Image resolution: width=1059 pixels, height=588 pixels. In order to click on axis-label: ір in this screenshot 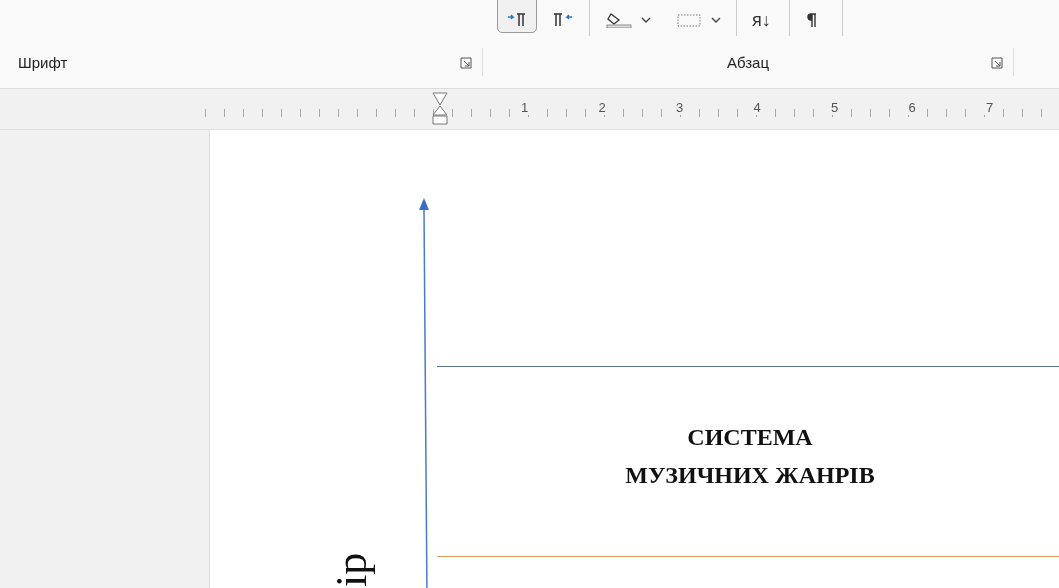, I will do `click(352, 569)`.